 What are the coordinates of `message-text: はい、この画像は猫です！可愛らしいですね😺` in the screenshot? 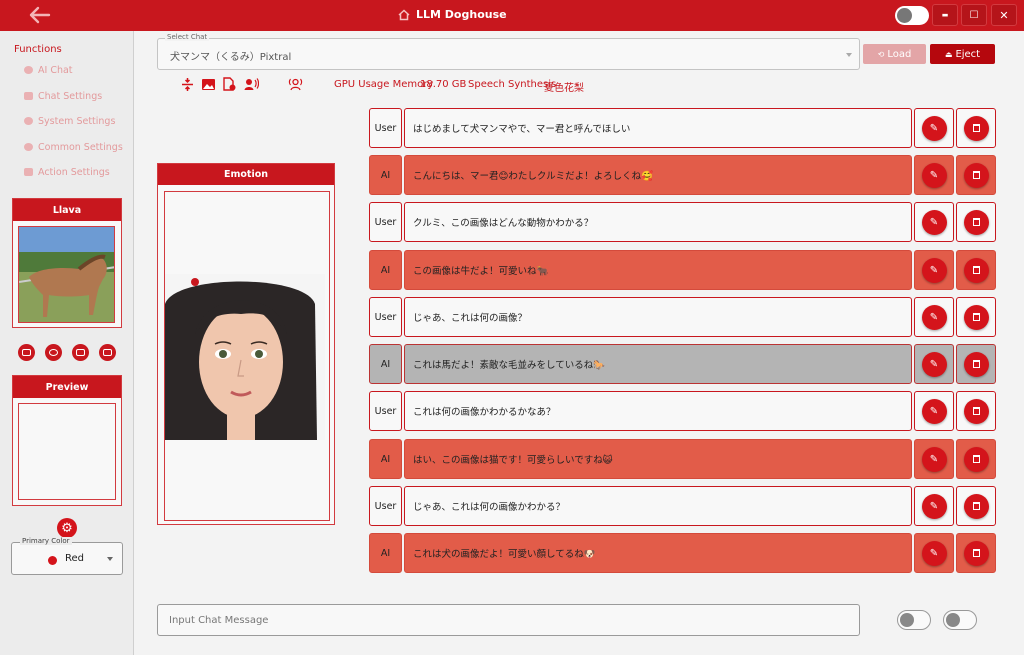 It's located at (658, 459).